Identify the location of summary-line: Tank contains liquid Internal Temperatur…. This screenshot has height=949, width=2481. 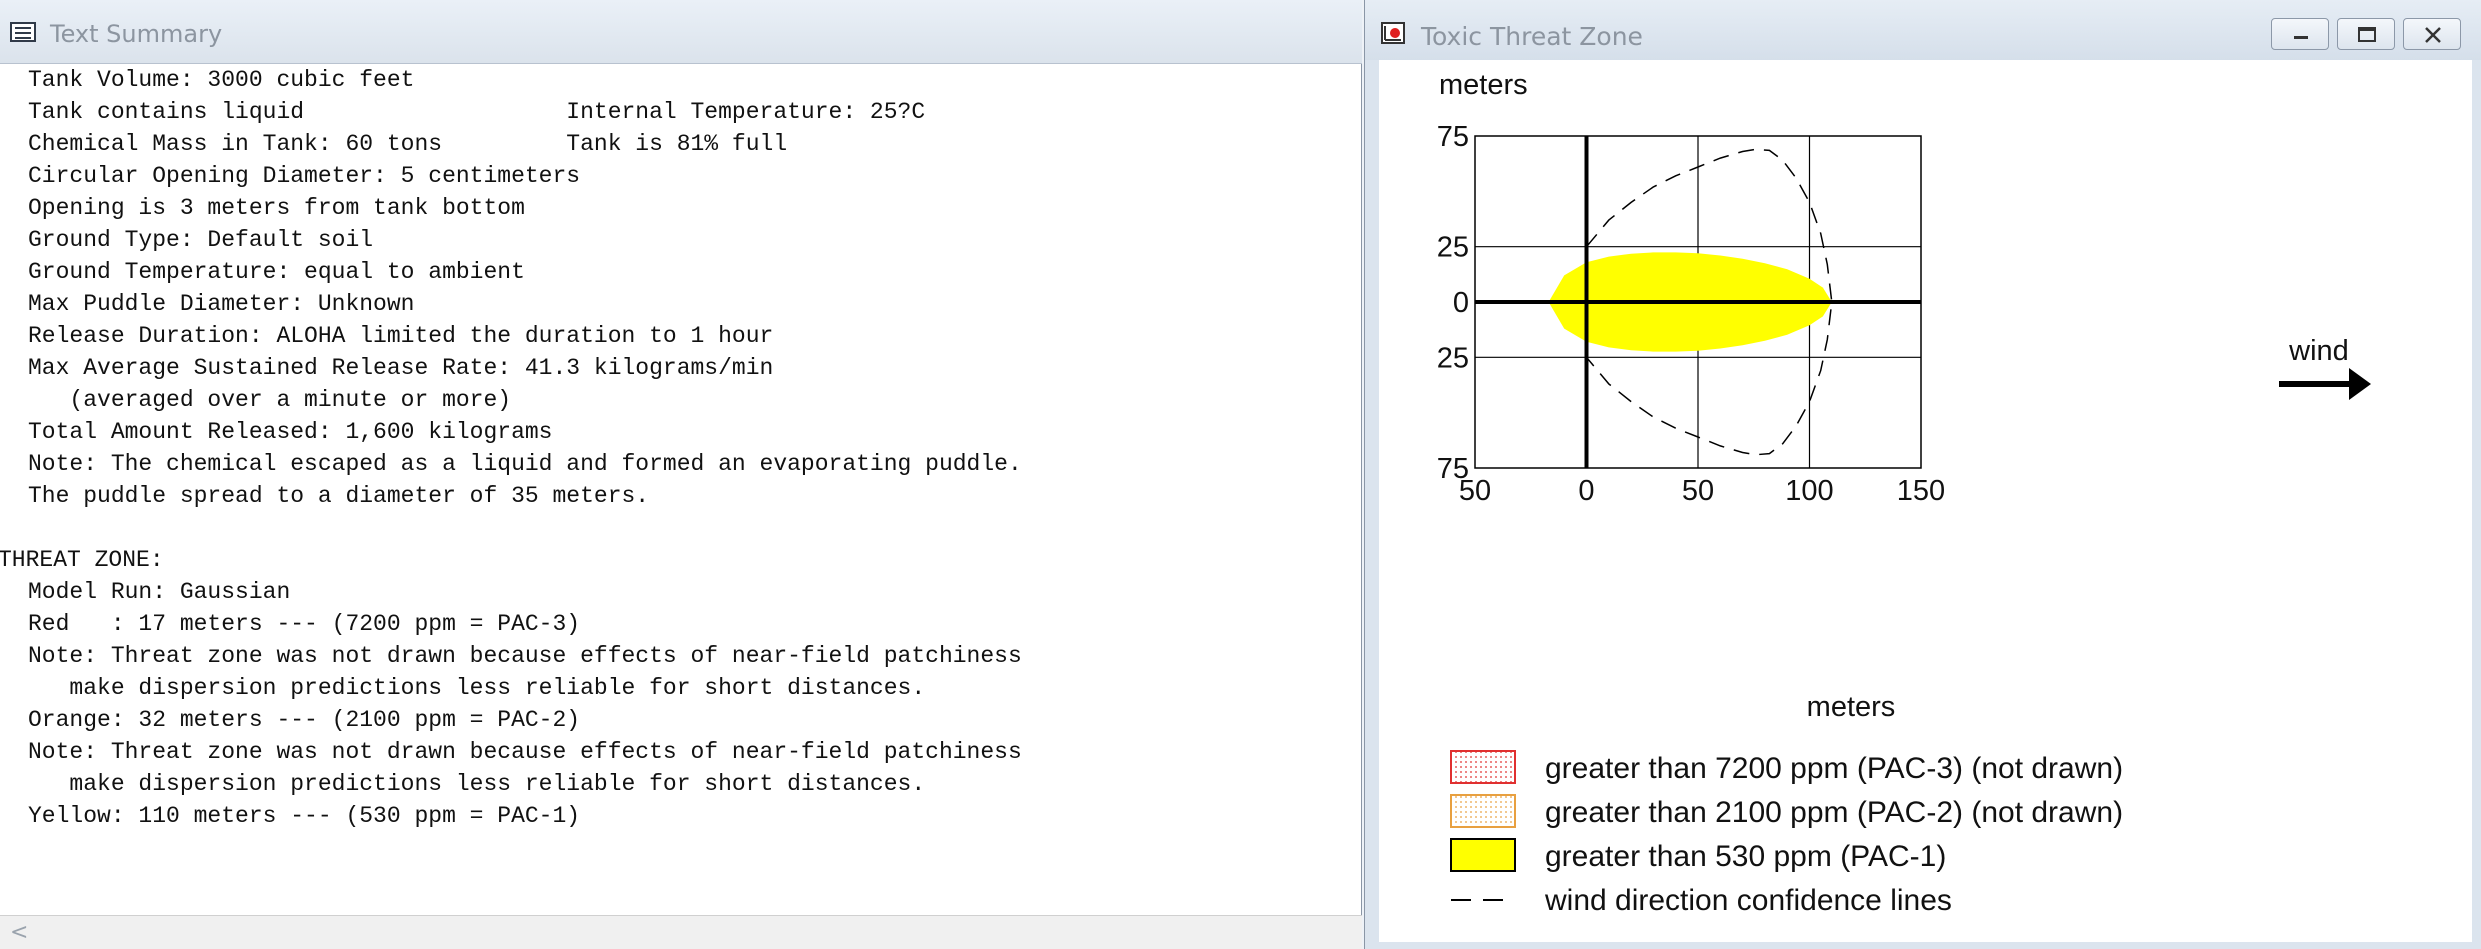
(477, 112).